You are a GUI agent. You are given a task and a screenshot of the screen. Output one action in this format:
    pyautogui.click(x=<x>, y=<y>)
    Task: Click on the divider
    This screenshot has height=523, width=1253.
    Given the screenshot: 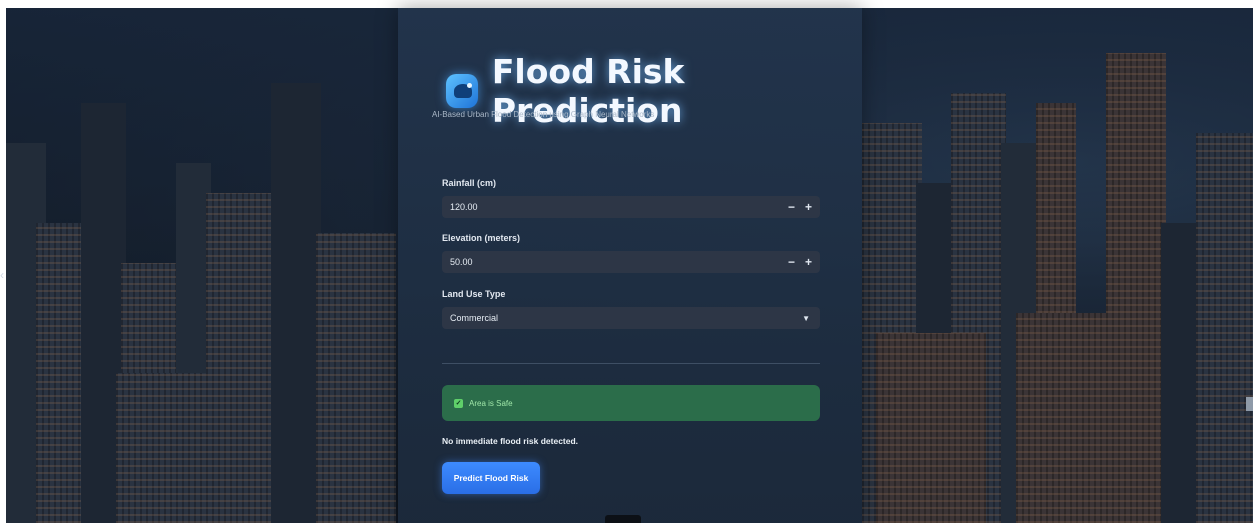 What is the action you would take?
    pyautogui.click(x=631, y=363)
    